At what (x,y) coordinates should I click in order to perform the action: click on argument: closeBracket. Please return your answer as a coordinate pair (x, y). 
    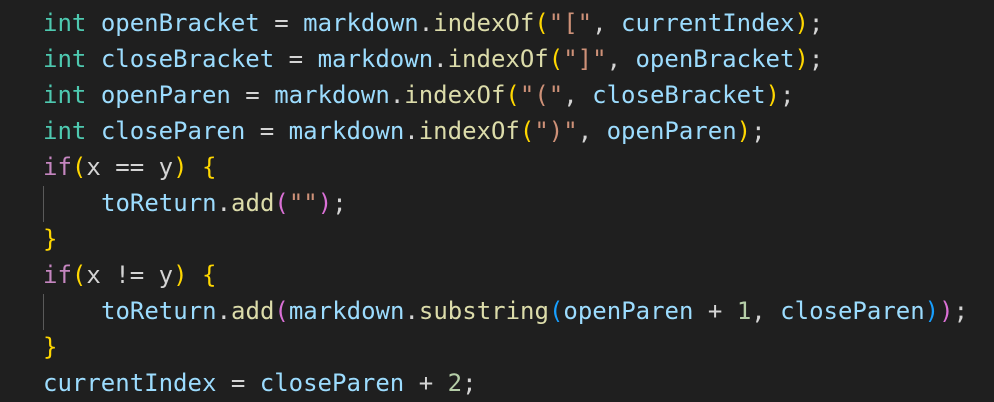
    Looking at the image, I should click on (679, 95).